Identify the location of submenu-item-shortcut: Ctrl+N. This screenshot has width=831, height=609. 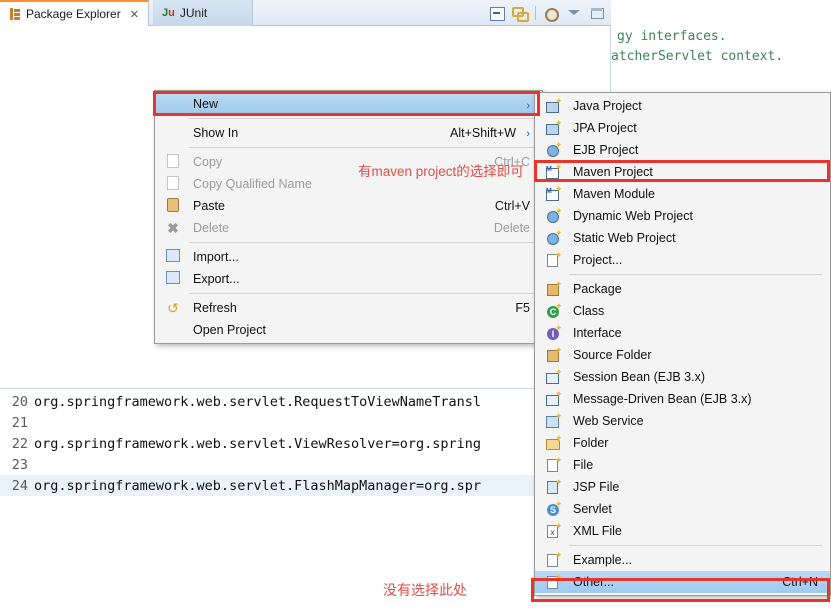
(800, 582).